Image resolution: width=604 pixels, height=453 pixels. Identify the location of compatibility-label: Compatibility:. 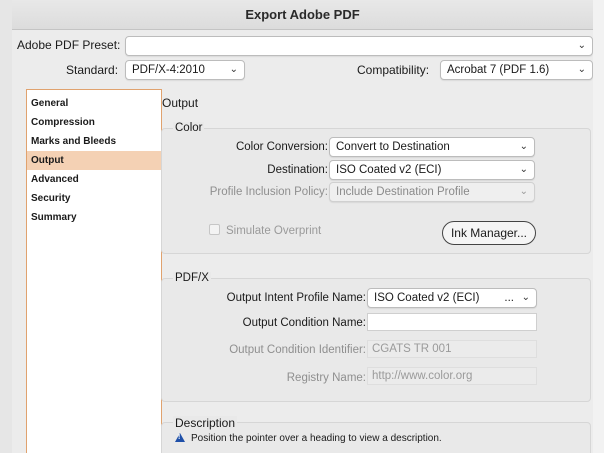
(393, 70).